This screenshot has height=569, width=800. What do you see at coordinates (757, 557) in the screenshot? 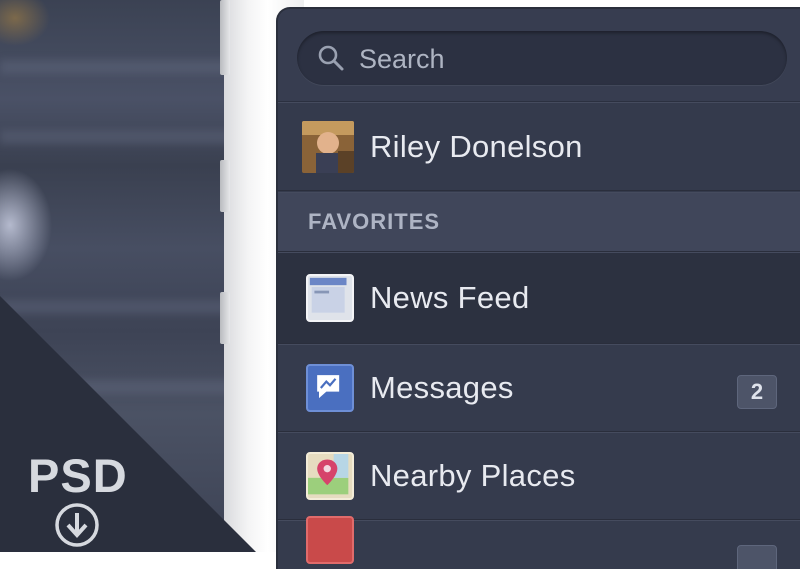
I see `partial-badge` at bounding box center [757, 557].